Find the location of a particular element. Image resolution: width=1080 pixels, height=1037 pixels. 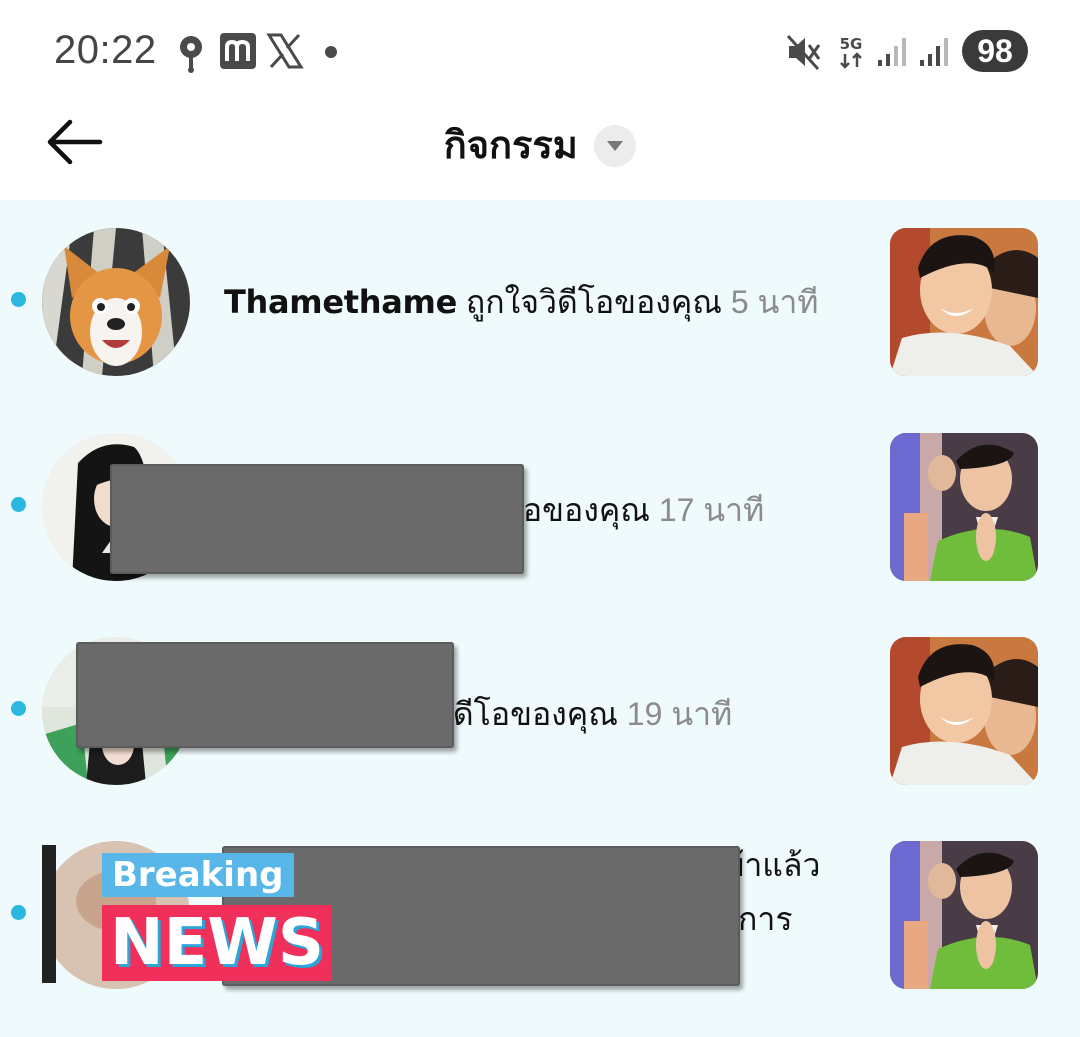

activity-username: Thamethame is located at coordinates (340, 302).